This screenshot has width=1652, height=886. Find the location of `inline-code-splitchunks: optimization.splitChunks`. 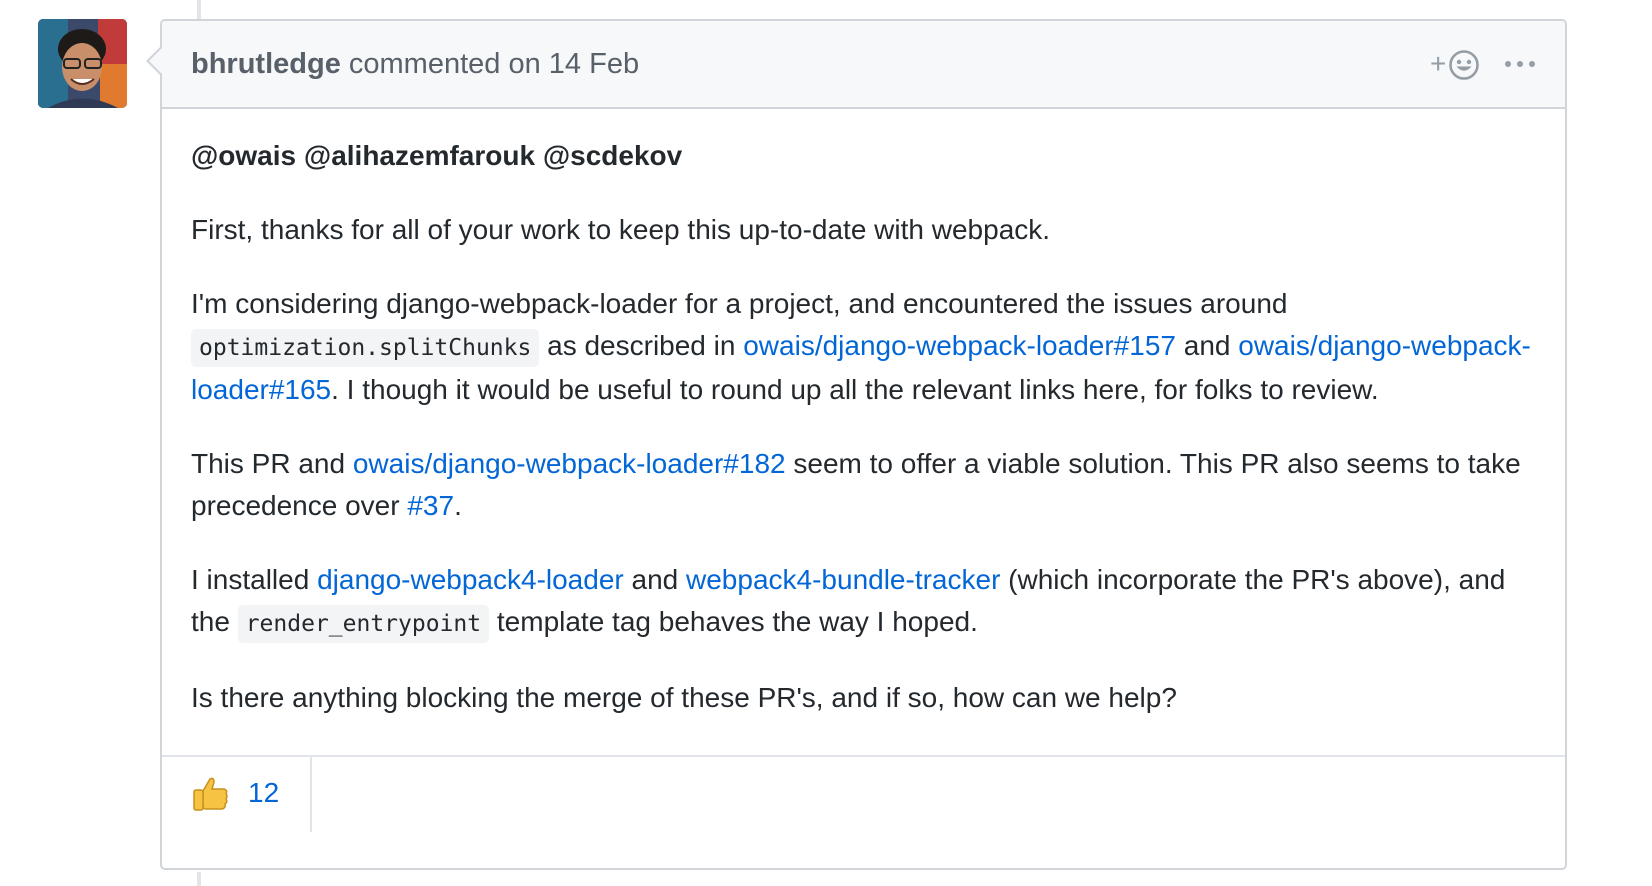

inline-code-splitchunks: optimization.splitChunks is located at coordinates (365, 348).